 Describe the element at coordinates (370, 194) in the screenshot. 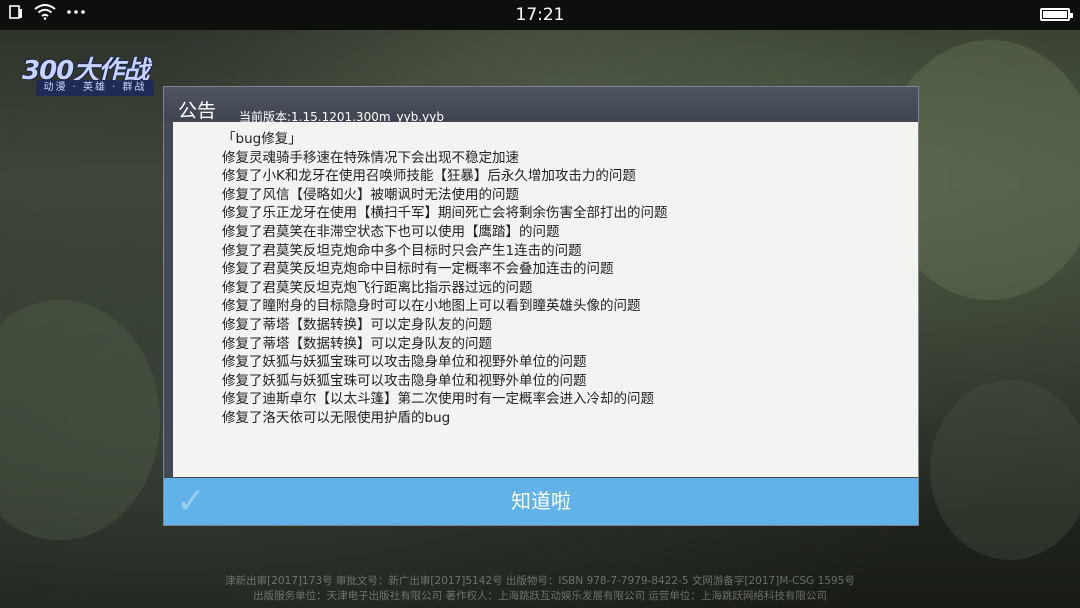

I see `note-line: 修复了风信【侵略如火】被嘲讽时无法使用的问题` at that location.